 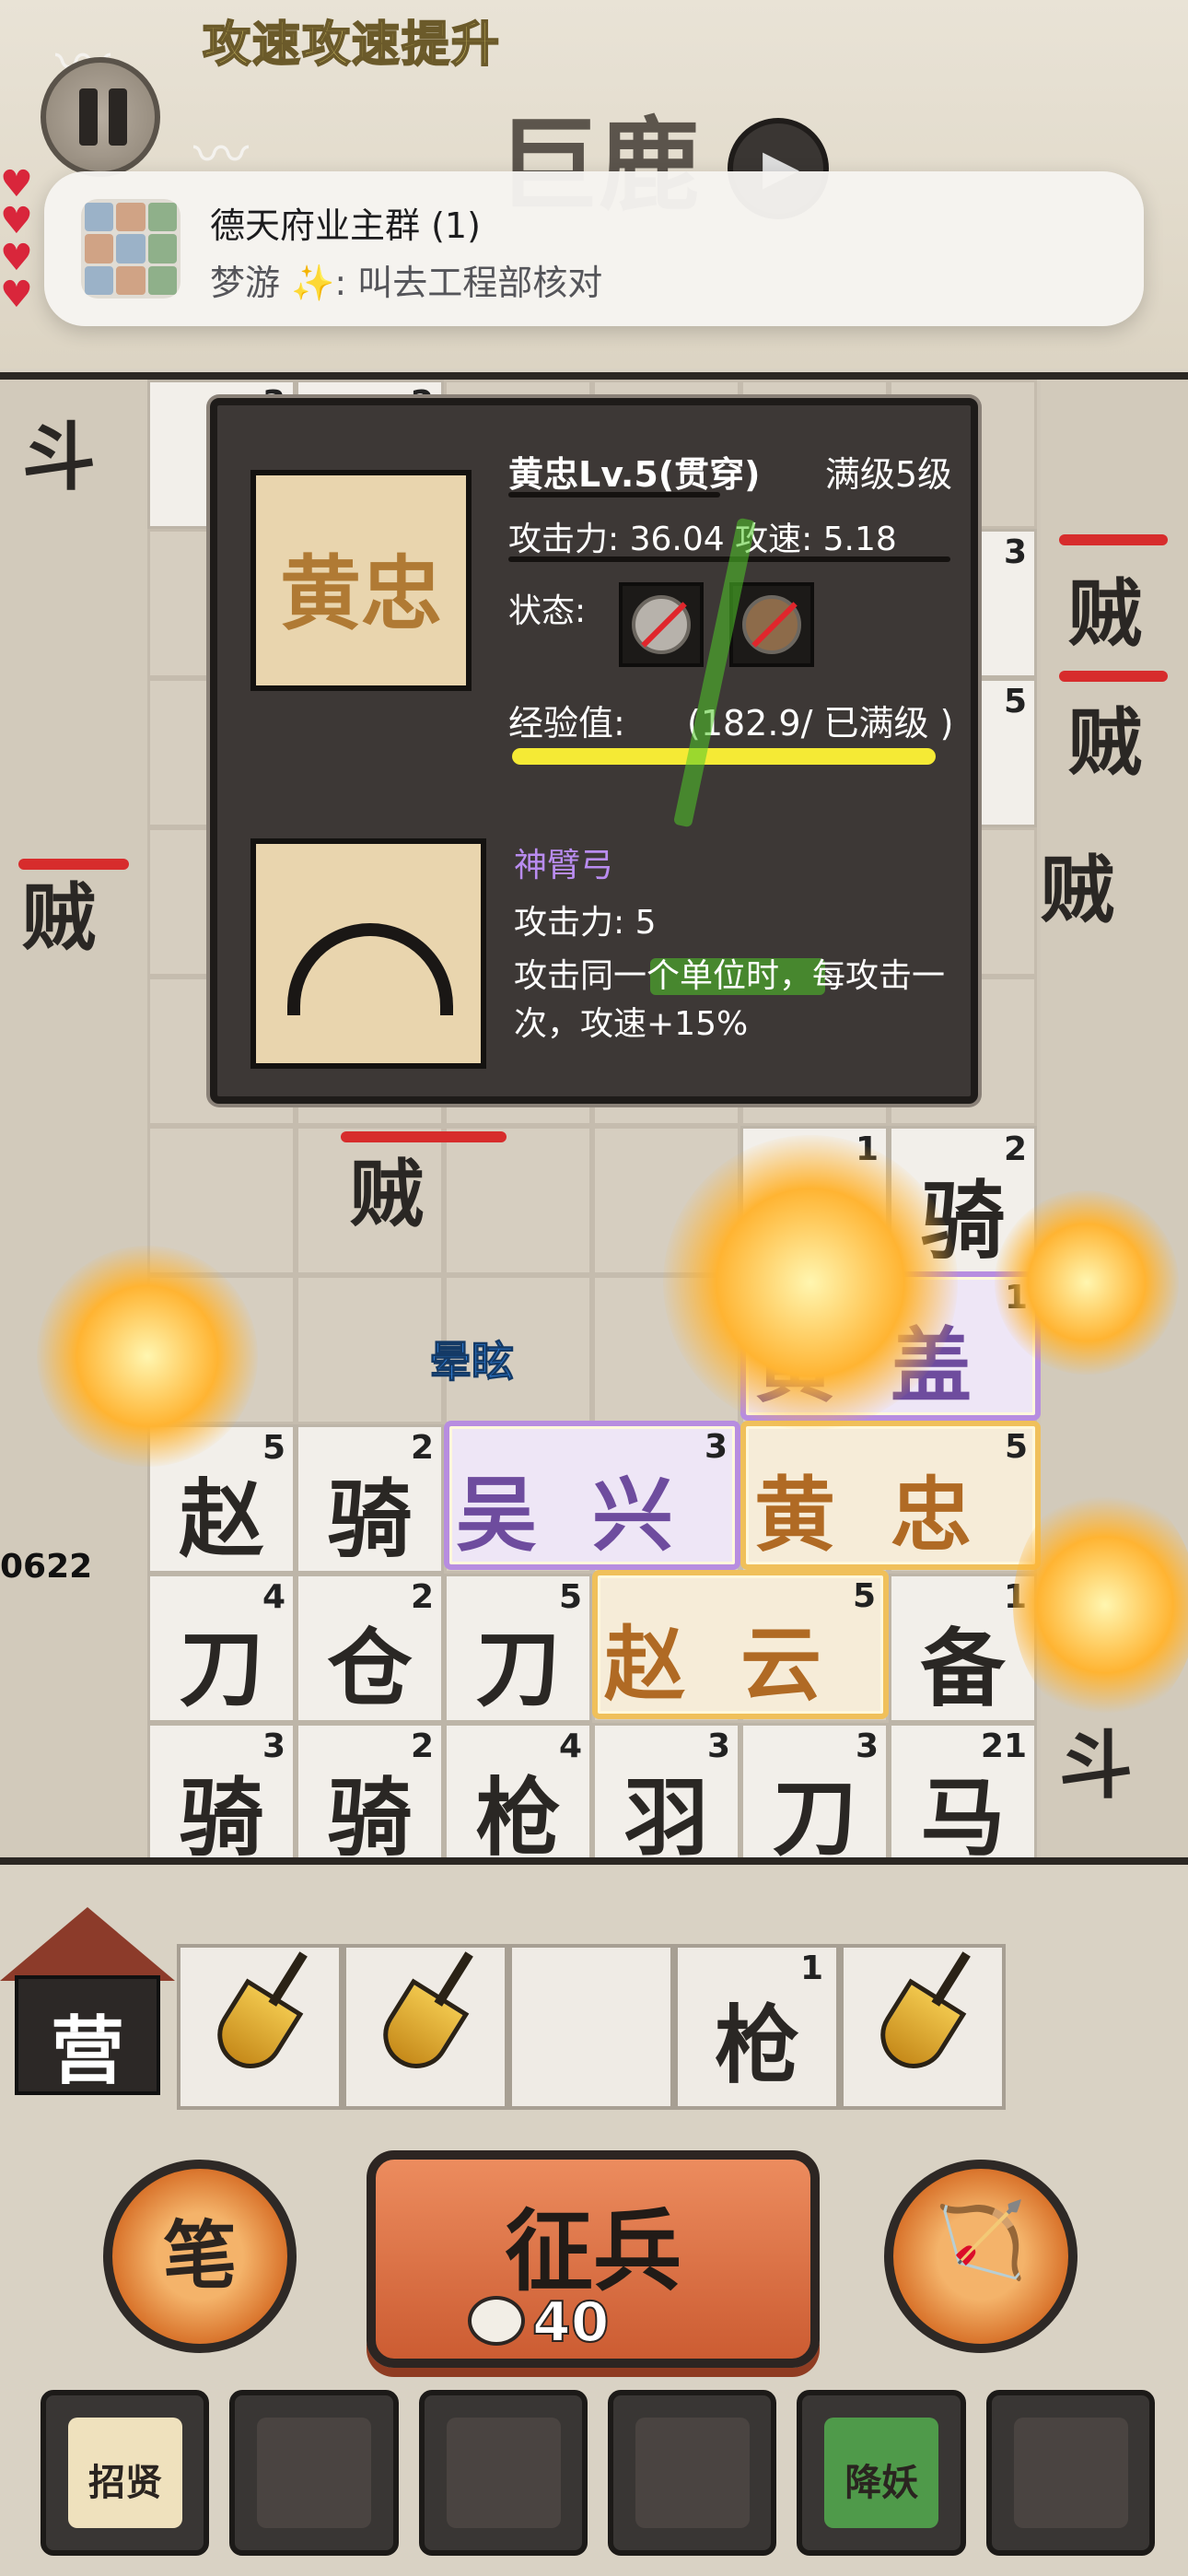 What do you see at coordinates (592, 1495) in the screenshot?
I see `hero-tile-wuxing: 吴兴 3` at bounding box center [592, 1495].